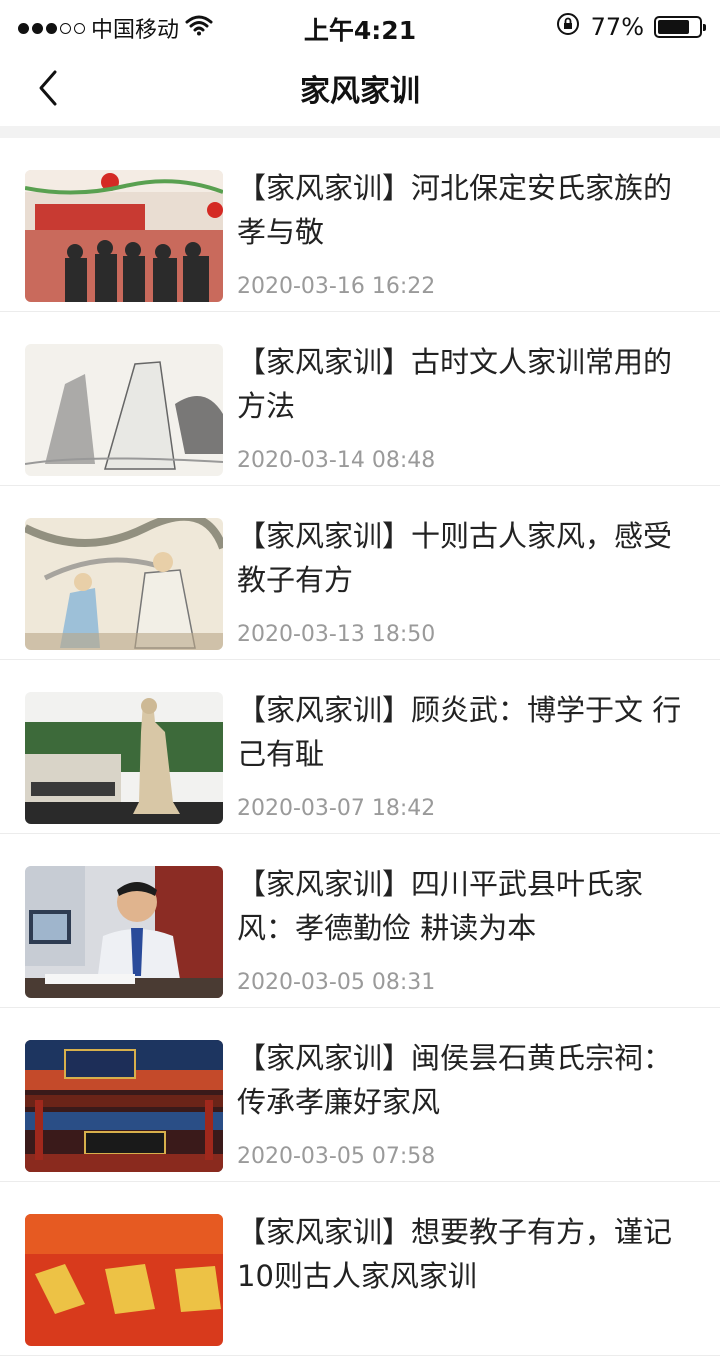  I want to click on page-title: 家风家训, so click(360, 91).